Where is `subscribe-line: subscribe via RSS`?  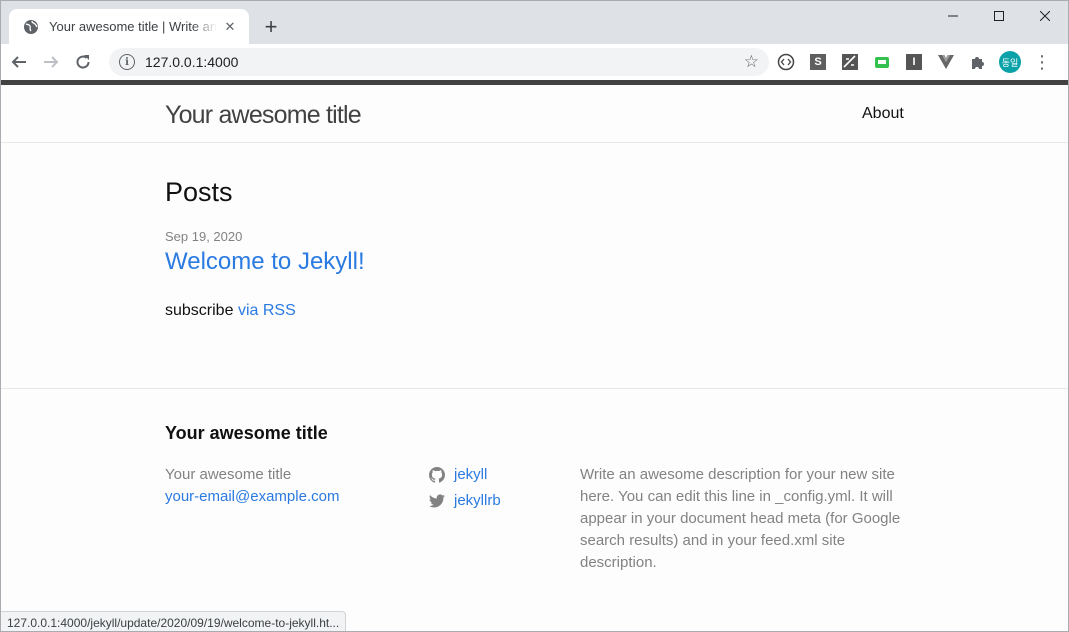 subscribe-line: subscribe via RSS is located at coordinates (535, 311).